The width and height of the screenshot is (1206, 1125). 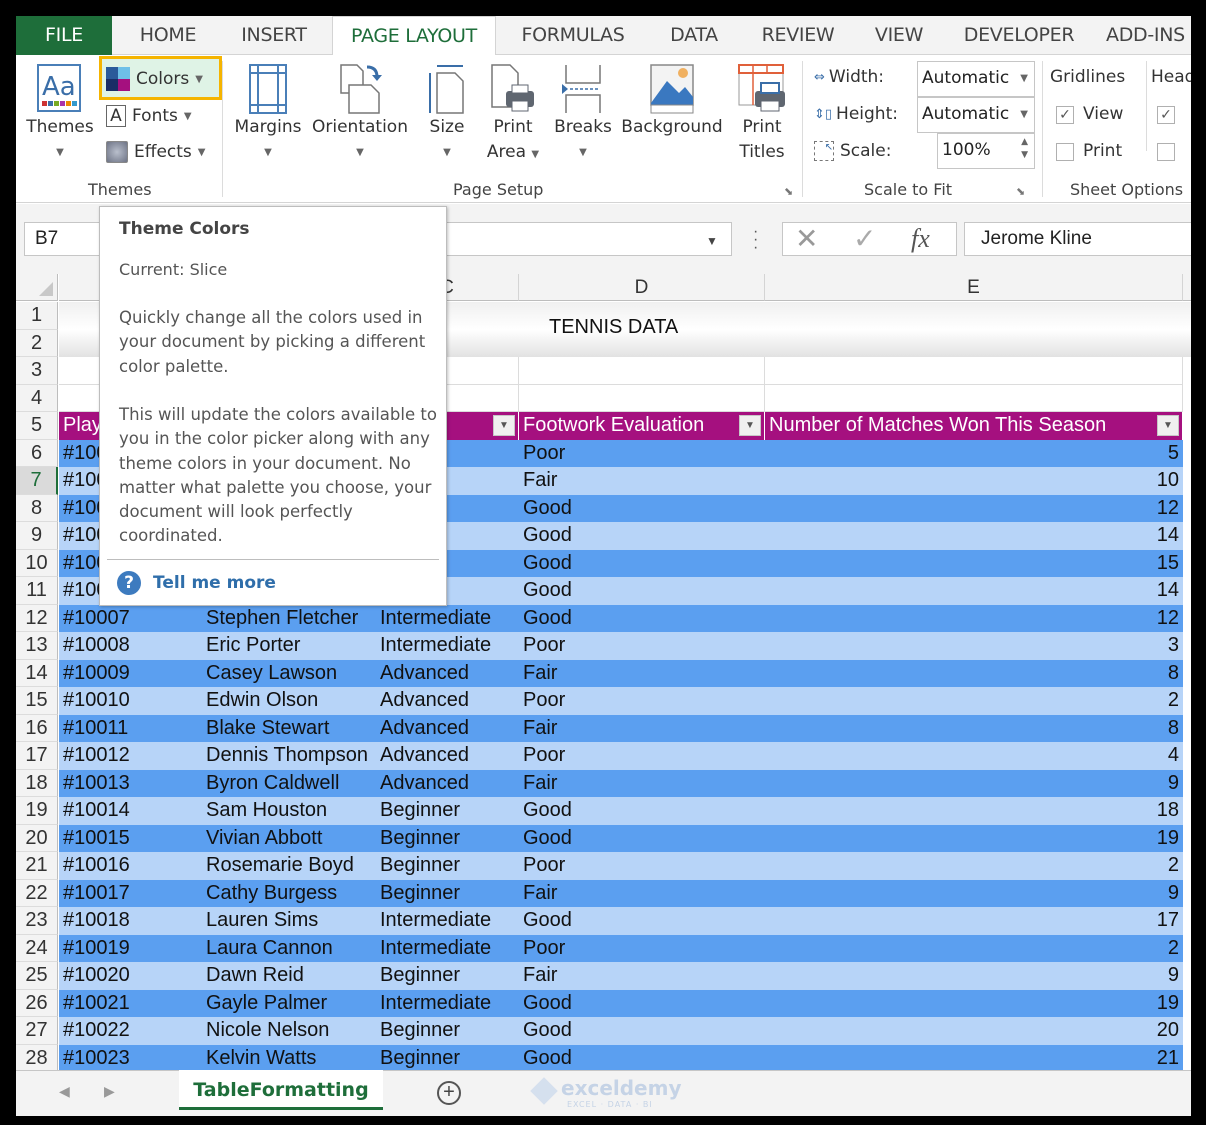 What do you see at coordinates (289, 1031) in the screenshot?
I see `cell-name: Nicole Nelson` at bounding box center [289, 1031].